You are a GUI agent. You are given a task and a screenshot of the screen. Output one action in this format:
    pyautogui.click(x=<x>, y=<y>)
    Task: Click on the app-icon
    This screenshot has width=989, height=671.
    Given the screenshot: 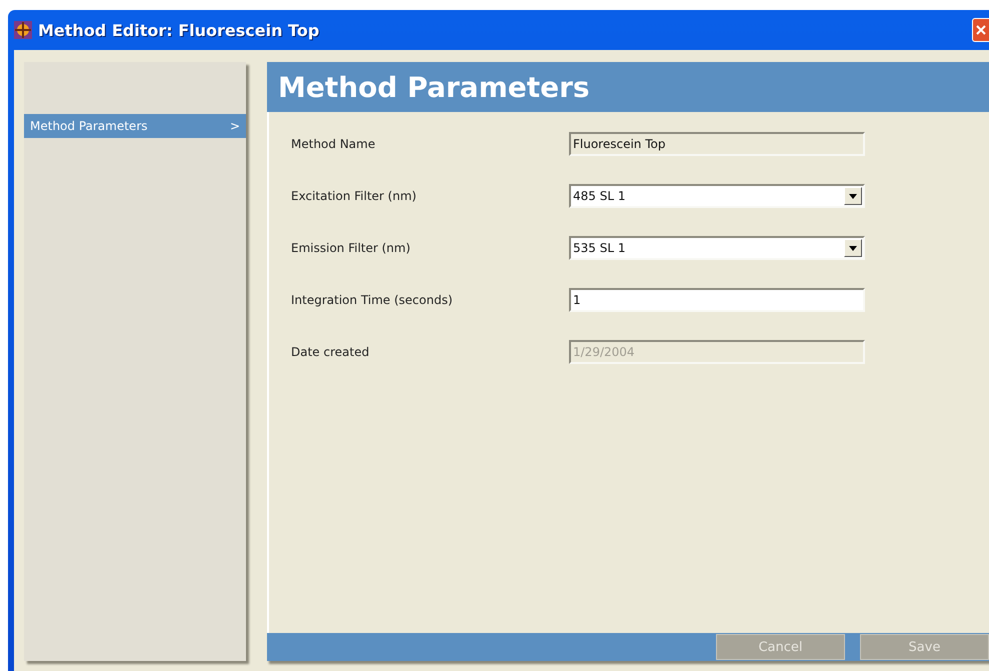 What is the action you would take?
    pyautogui.click(x=23, y=30)
    